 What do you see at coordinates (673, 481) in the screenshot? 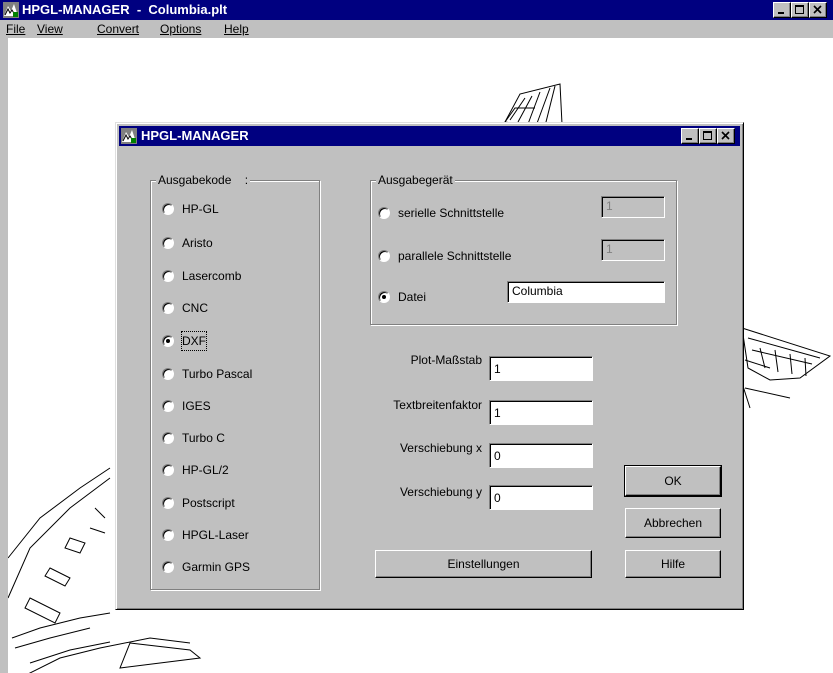
I see `ok-button: OK` at bounding box center [673, 481].